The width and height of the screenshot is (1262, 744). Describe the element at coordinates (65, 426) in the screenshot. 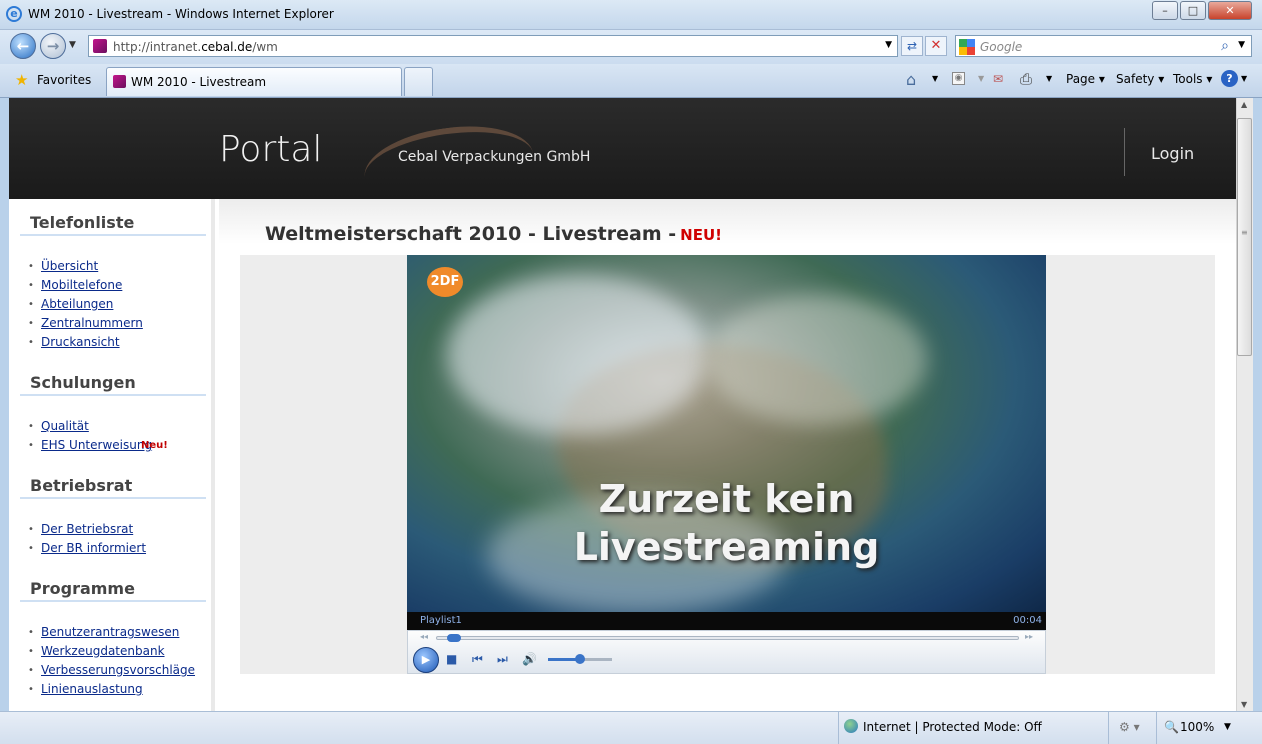

I see `sidebar-item-qualitaet: Qualität` at that location.